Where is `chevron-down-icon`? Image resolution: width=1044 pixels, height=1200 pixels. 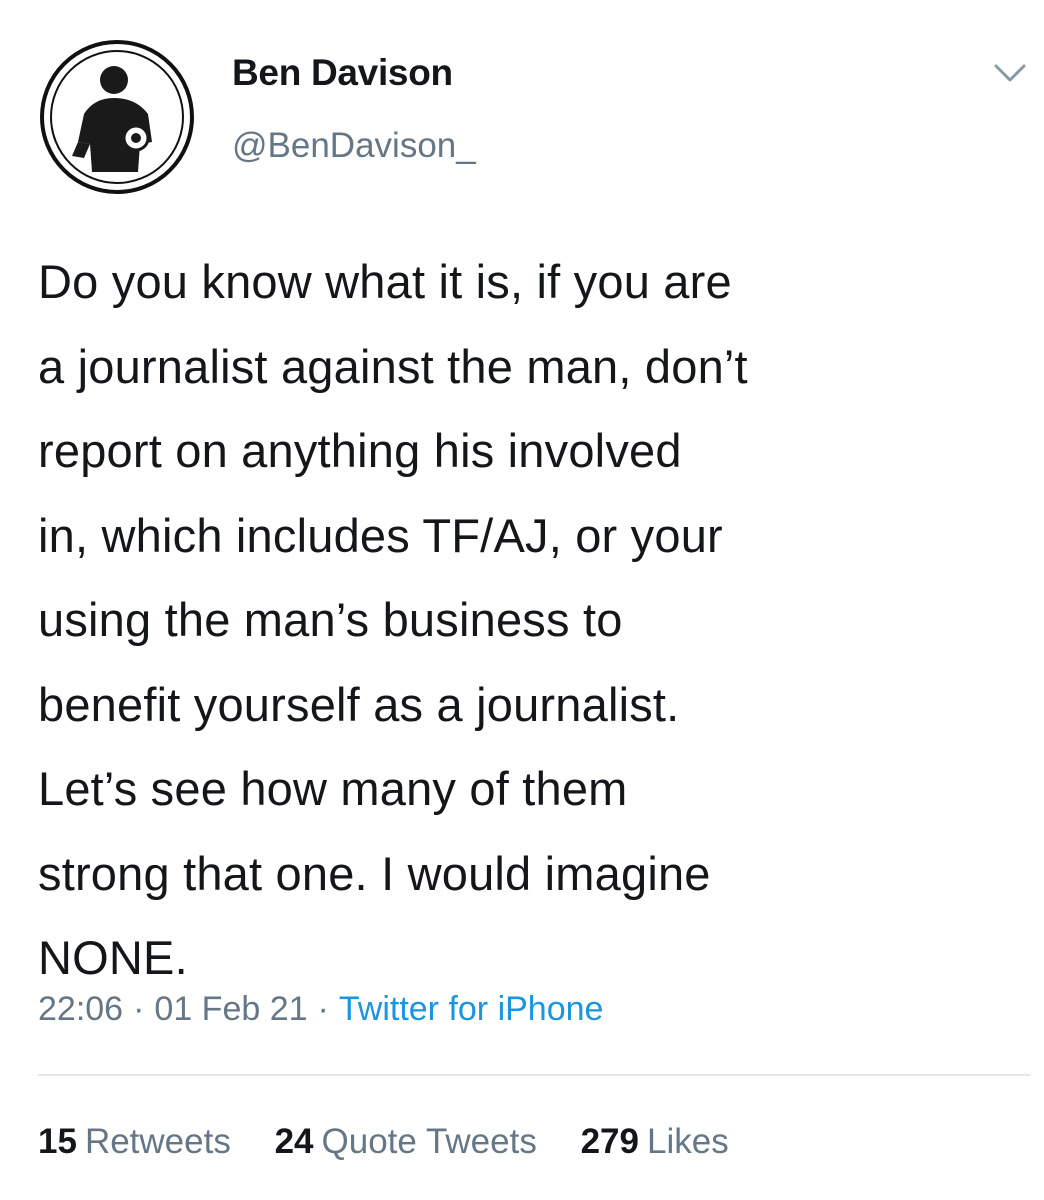
chevron-down-icon is located at coordinates (1010, 73).